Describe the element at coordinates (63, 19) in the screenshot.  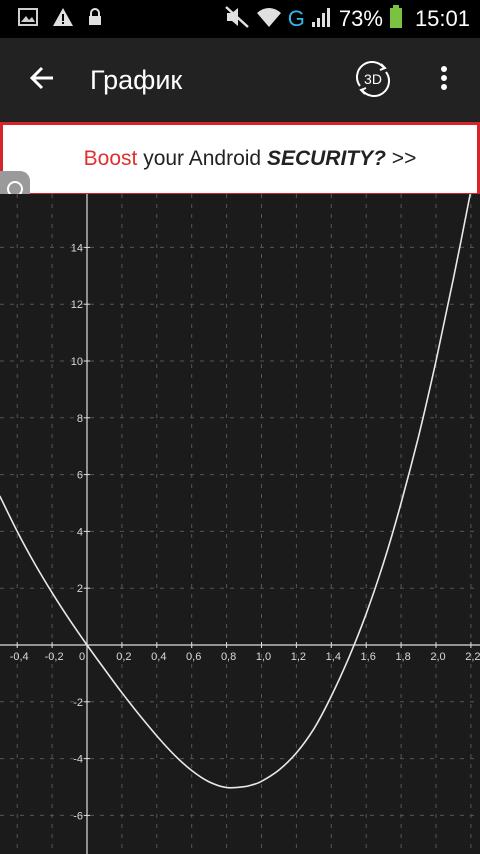
I see `warning-icon` at that location.